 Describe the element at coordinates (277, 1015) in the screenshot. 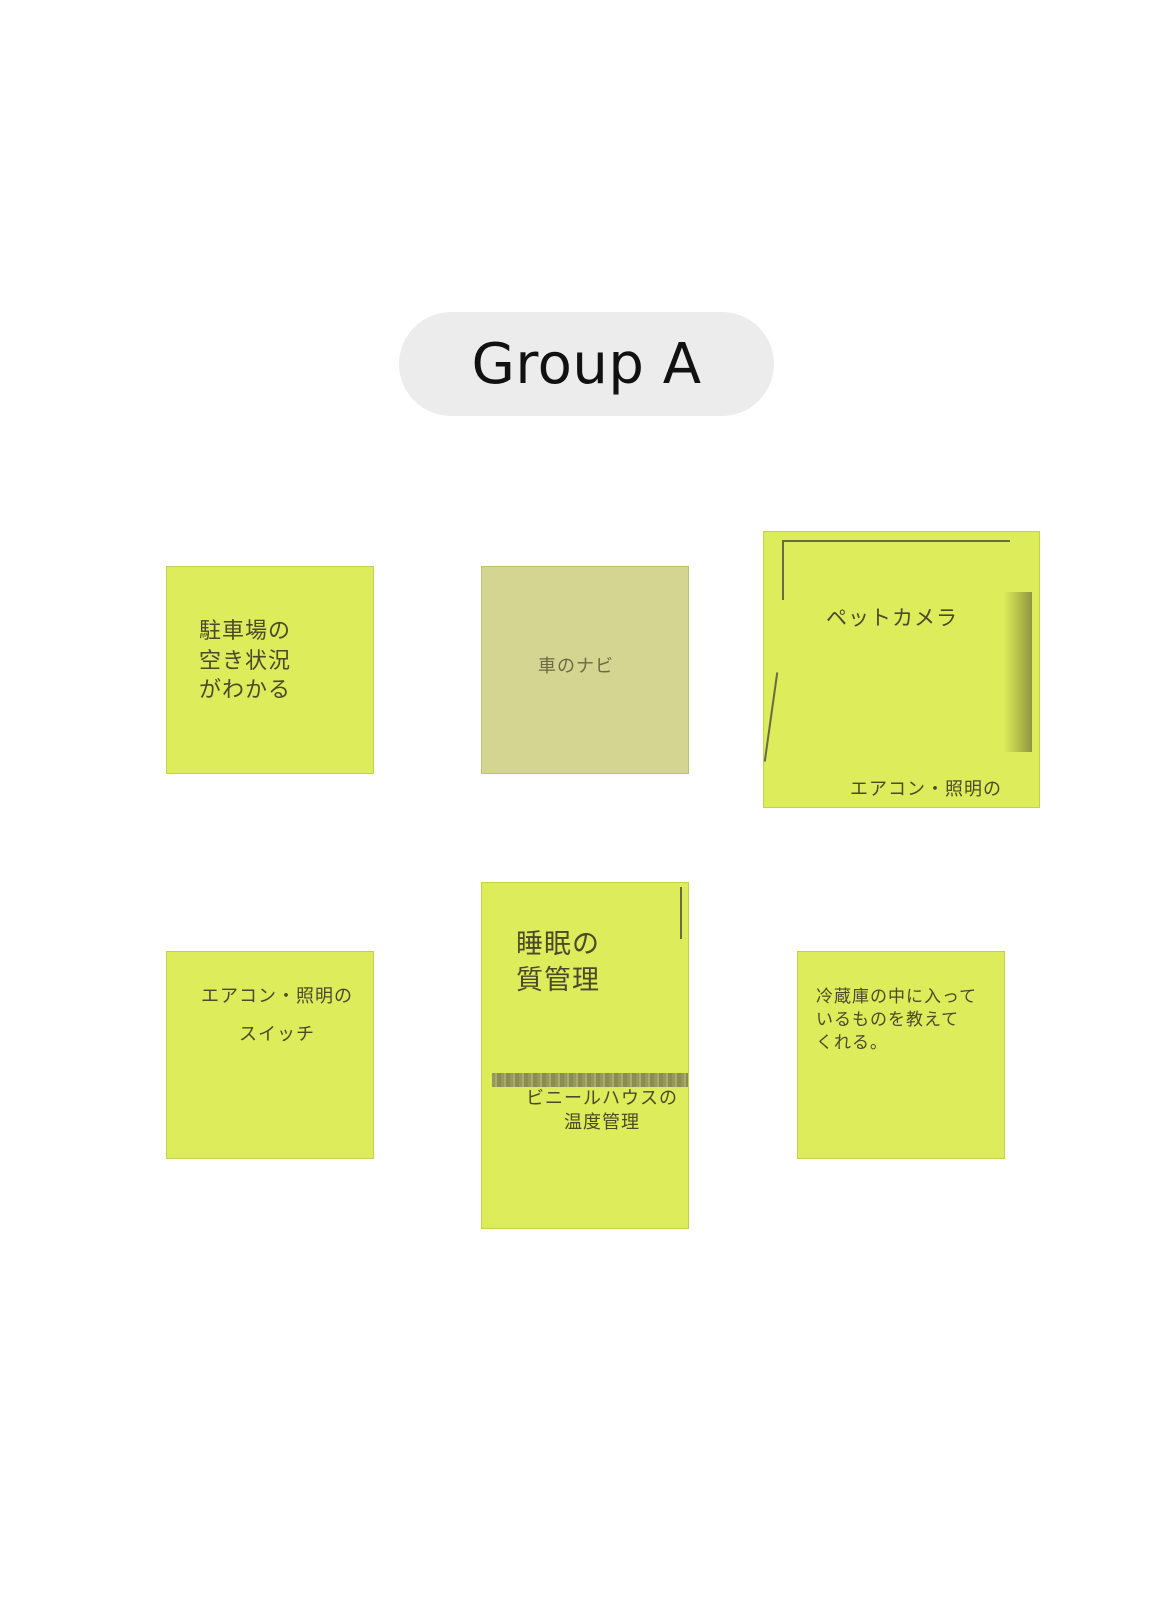

I see `note-text: エアコン・照明の スイッチ` at that location.